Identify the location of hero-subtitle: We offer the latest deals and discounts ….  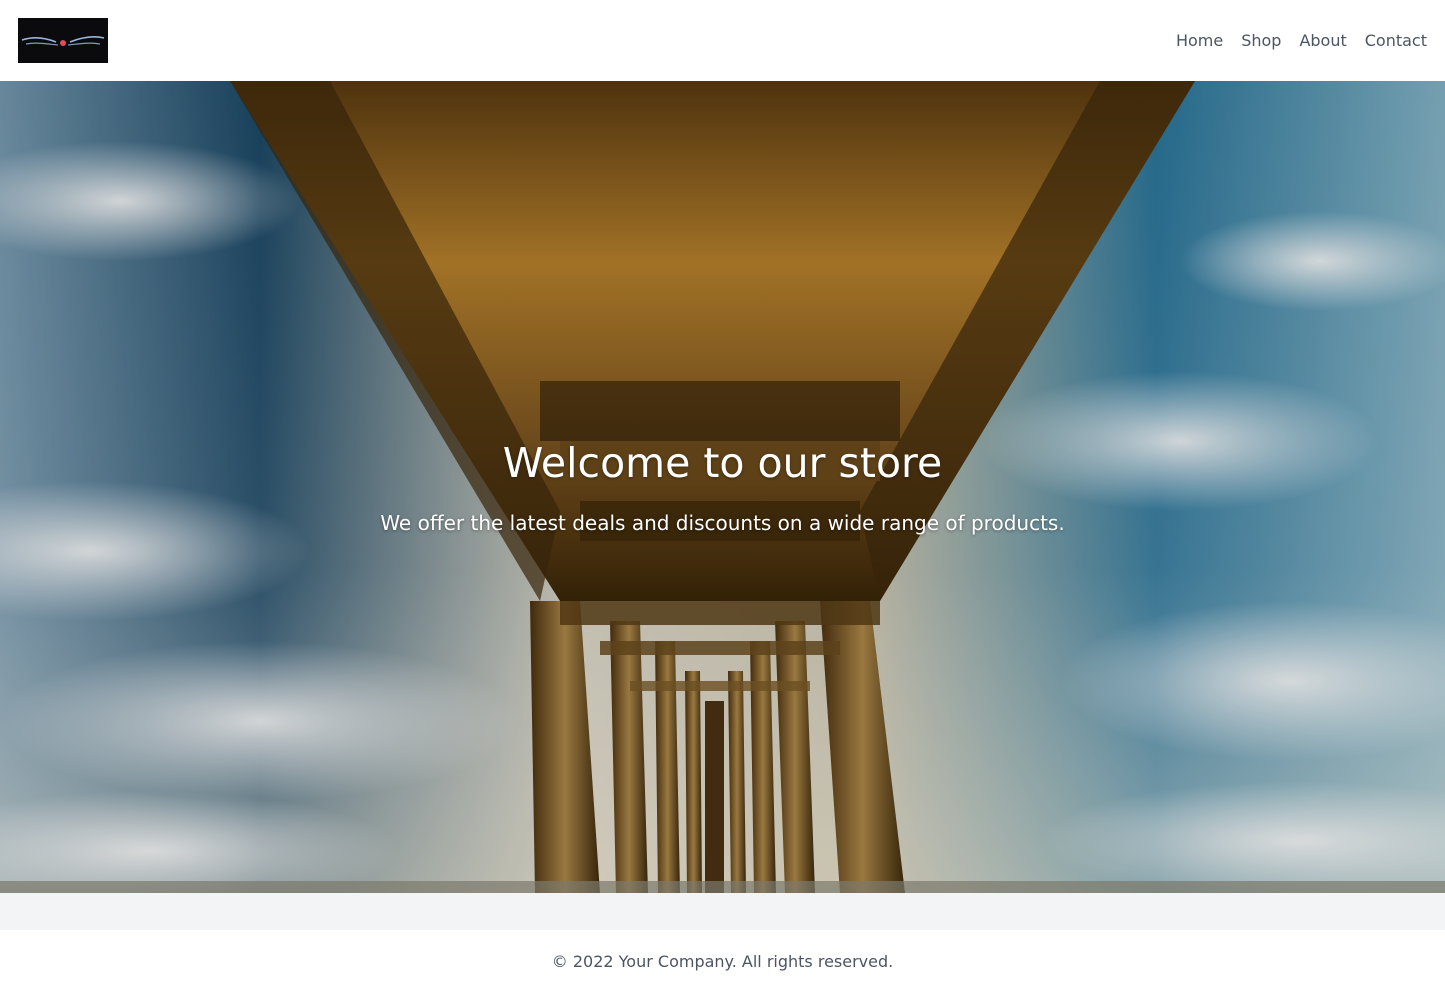
(722, 523).